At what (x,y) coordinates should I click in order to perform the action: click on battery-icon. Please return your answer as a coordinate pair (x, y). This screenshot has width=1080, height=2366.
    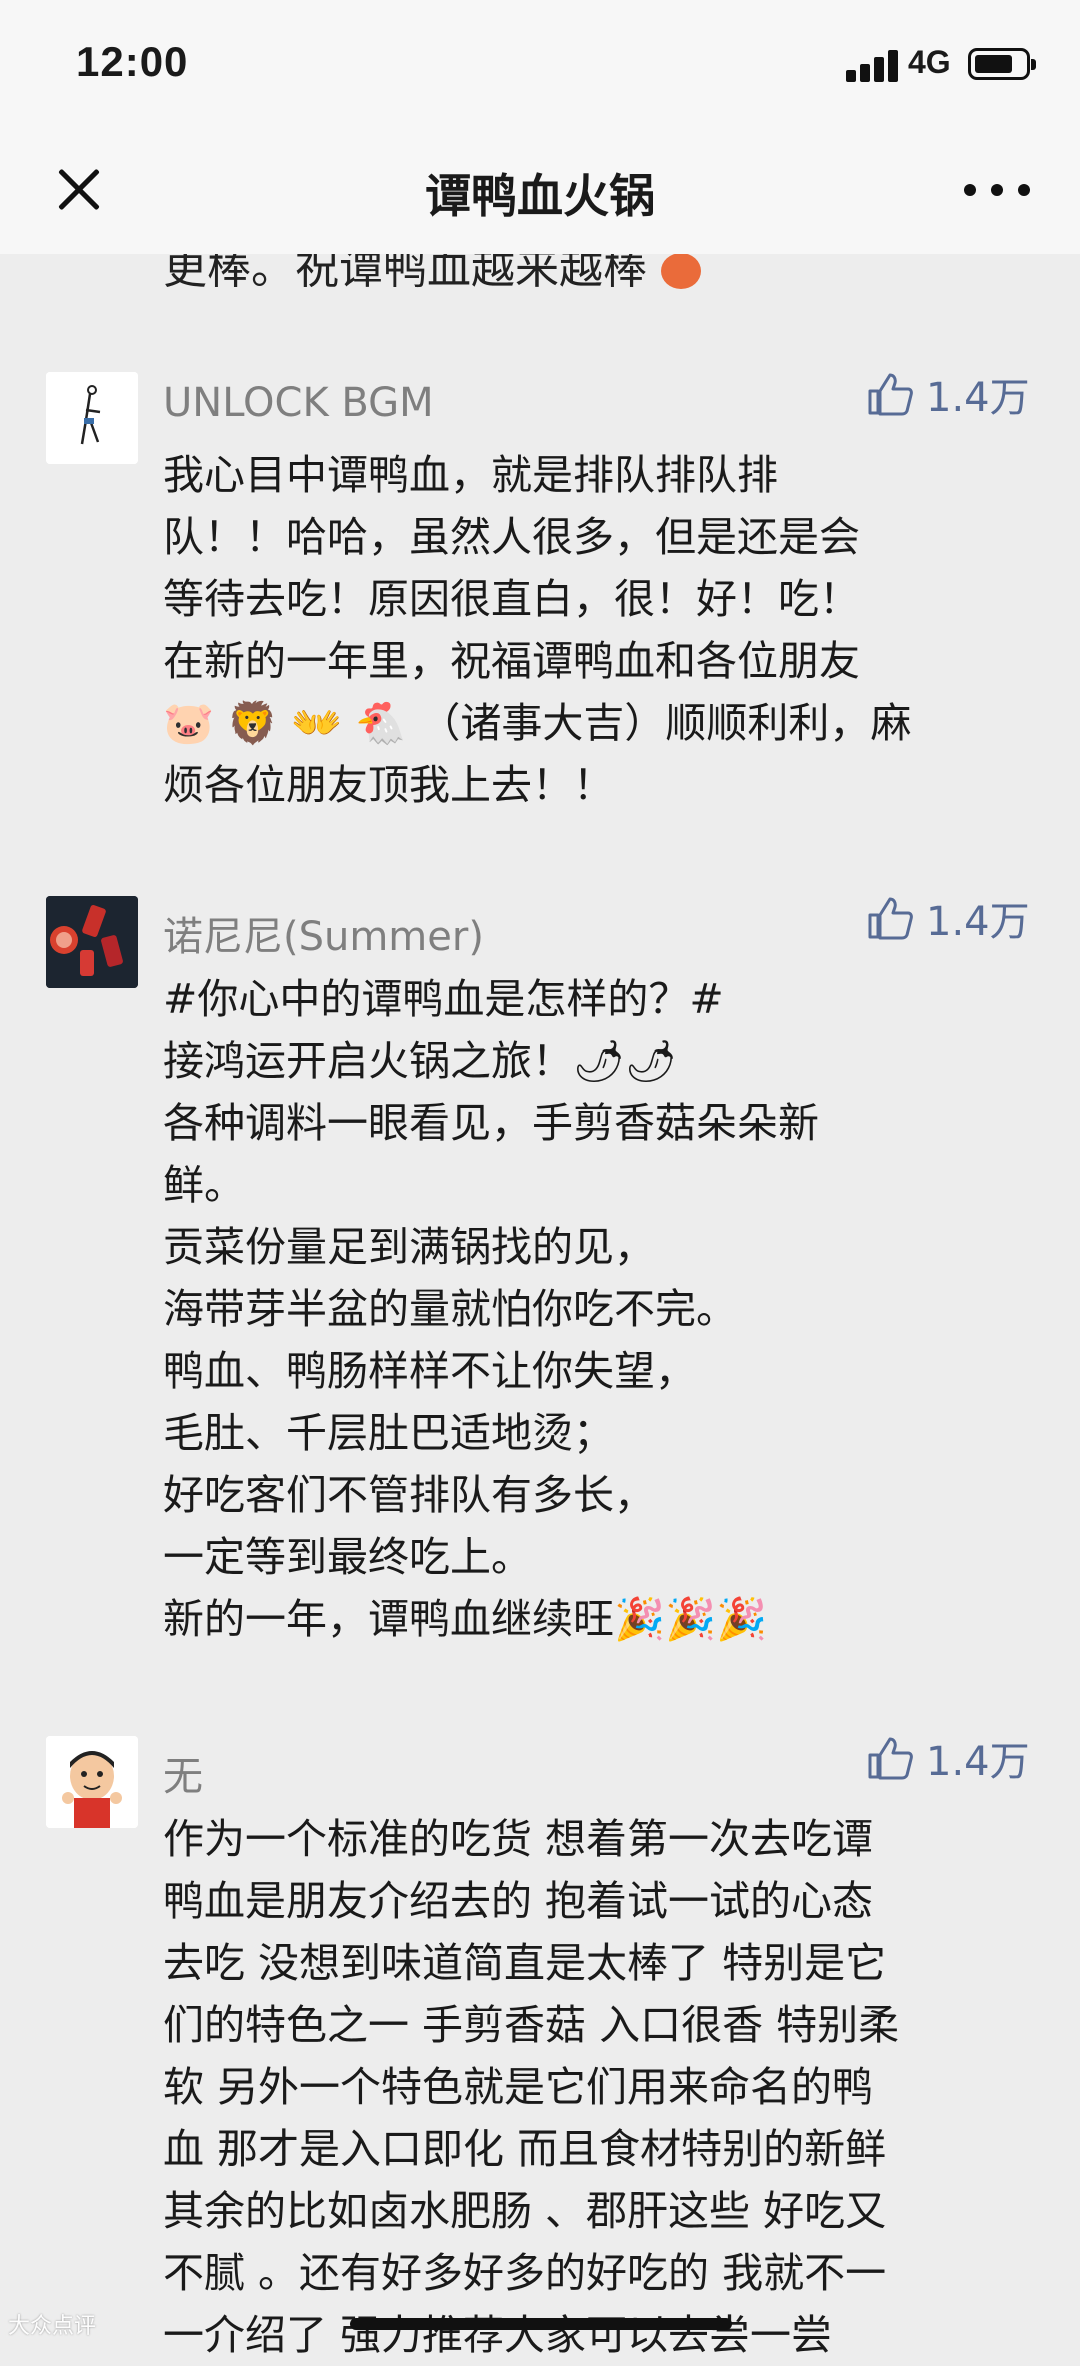
    Looking at the image, I should click on (1002, 64).